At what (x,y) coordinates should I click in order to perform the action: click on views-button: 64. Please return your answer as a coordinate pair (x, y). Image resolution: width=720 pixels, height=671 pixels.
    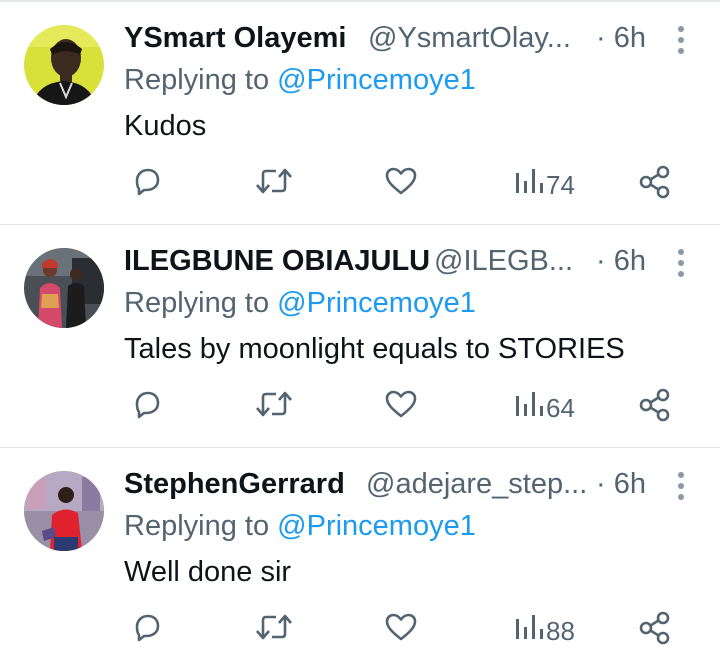
    Looking at the image, I should click on (552, 408).